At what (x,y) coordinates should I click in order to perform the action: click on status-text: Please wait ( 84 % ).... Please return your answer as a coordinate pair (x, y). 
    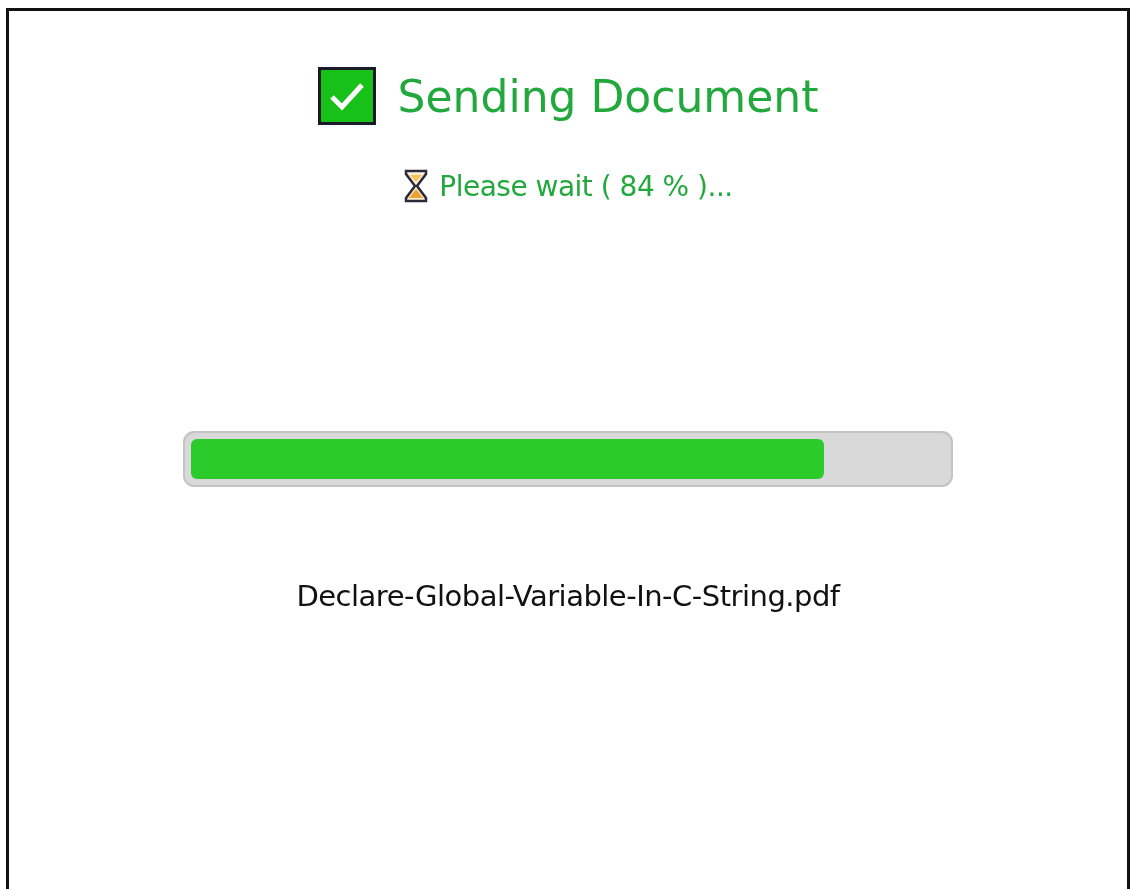
    Looking at the image, I should click on (586, 186).